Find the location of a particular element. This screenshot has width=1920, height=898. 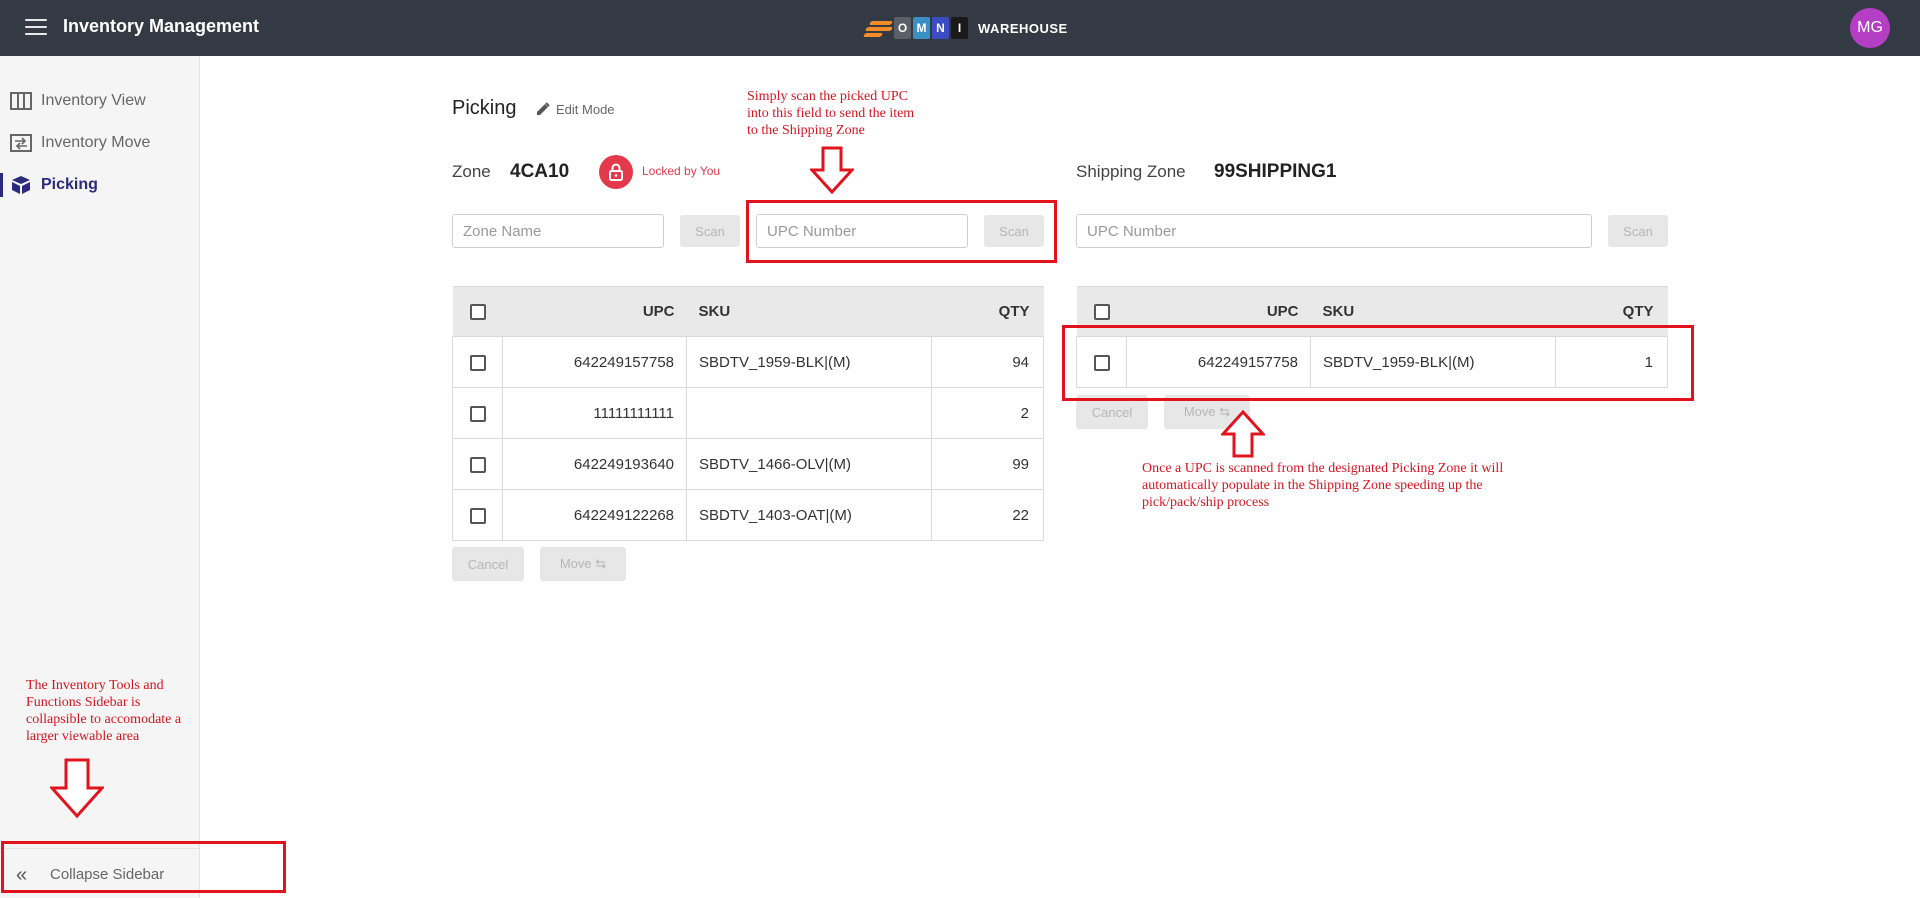

cell-qty: 99 is located at coordinates (987, 464).